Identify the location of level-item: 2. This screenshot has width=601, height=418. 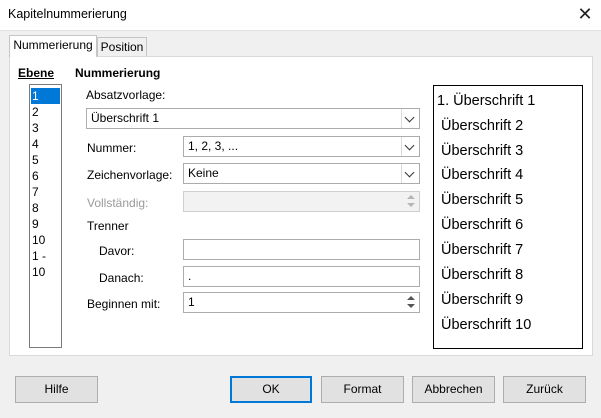
(45, 112).